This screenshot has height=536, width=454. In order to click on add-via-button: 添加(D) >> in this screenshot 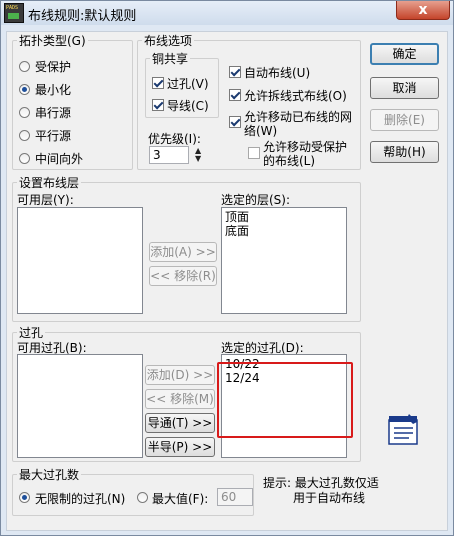, I will do `click(180, 375)`.